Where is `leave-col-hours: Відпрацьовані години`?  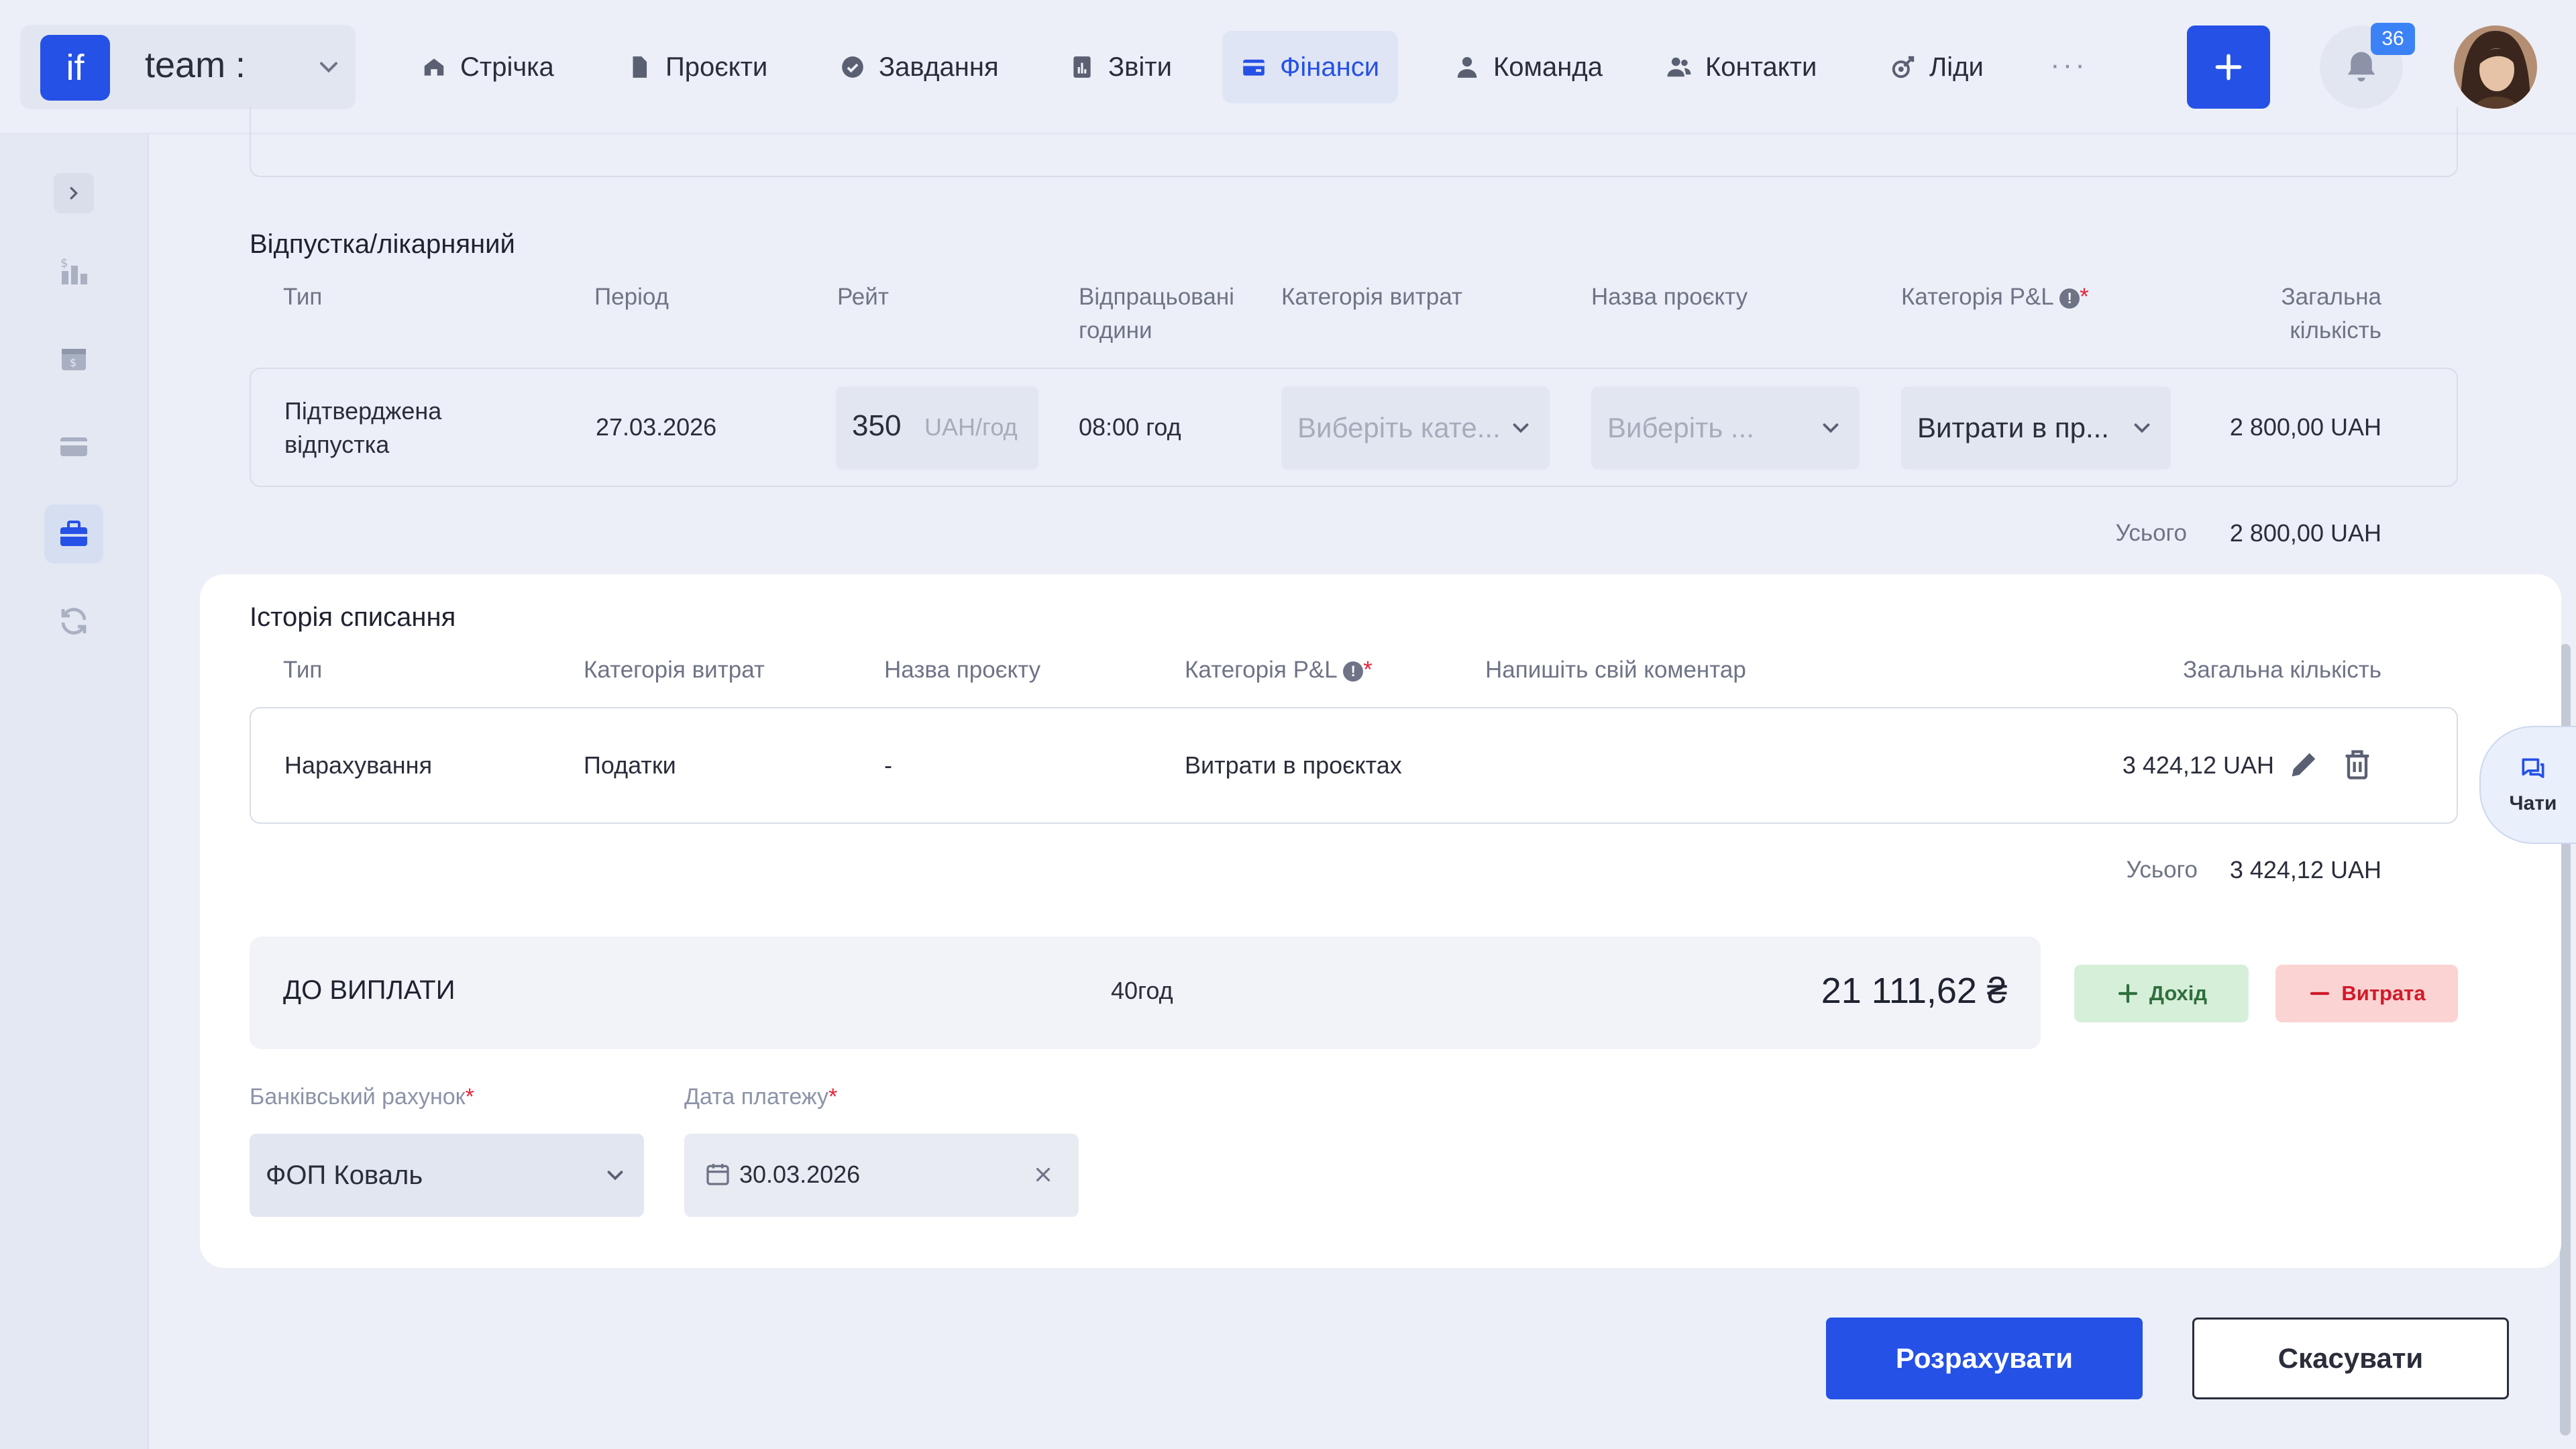 leave-col-hours: Відпрацьовані години is located at coordinates (1156, 313).